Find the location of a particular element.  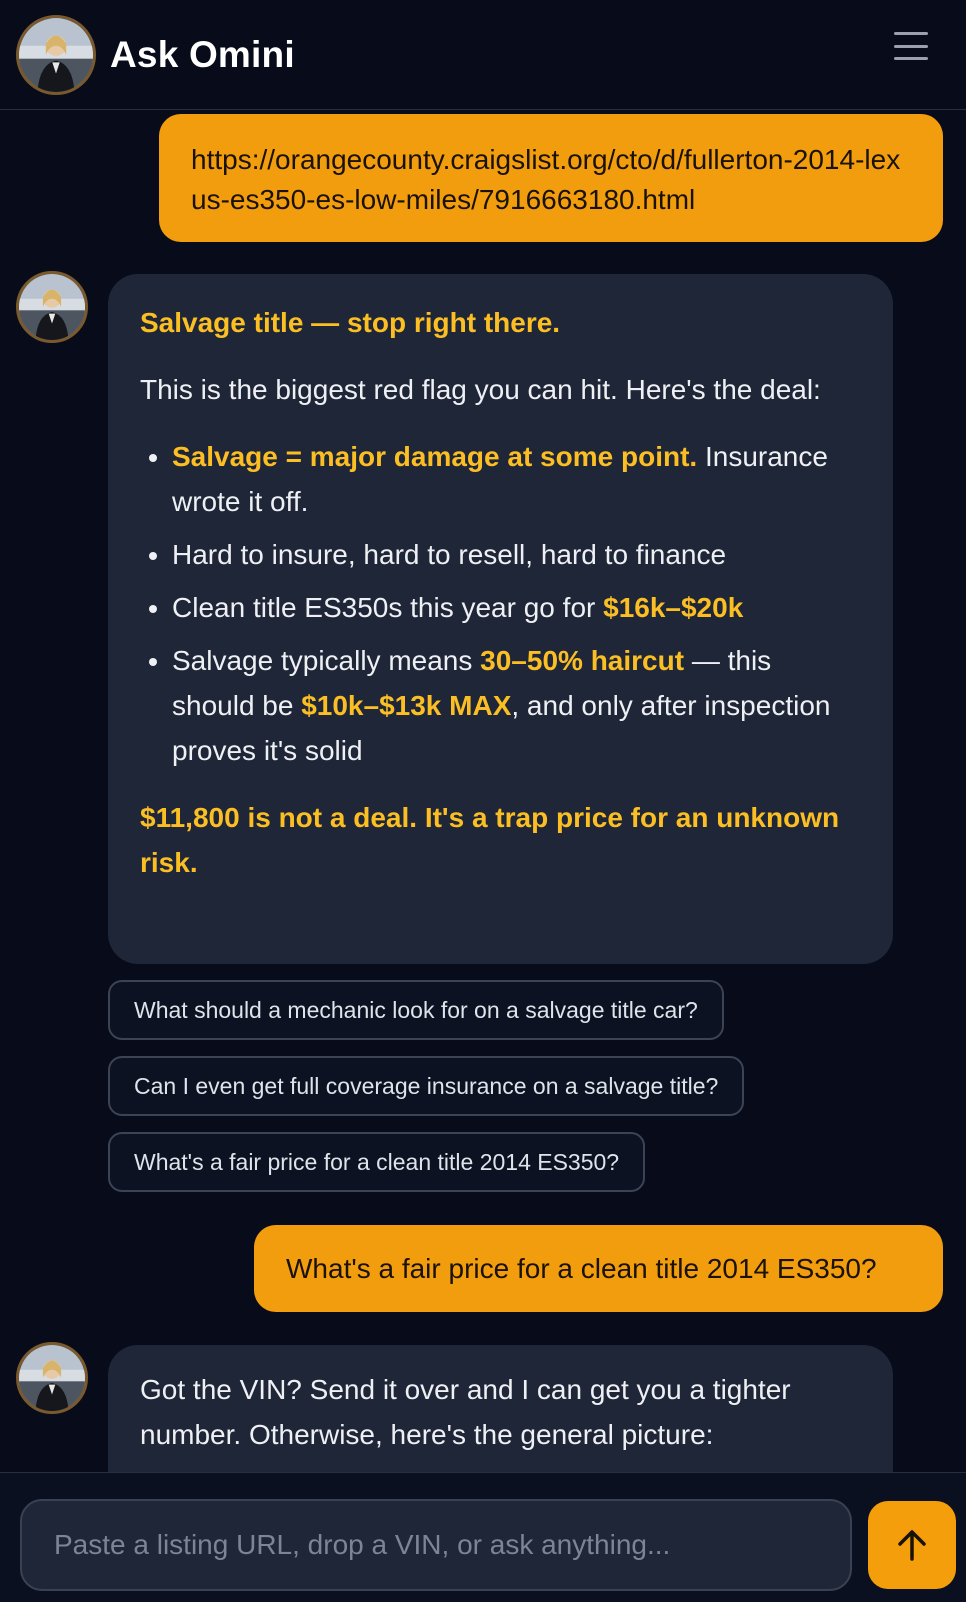

message-input is located at coordinates (436, 1545).